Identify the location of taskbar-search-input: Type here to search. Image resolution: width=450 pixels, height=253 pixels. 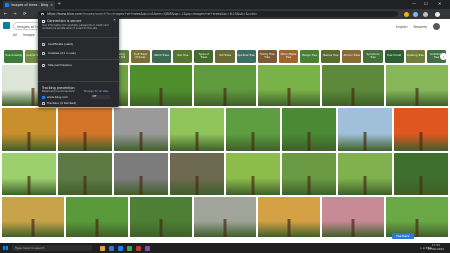
(52, 248).